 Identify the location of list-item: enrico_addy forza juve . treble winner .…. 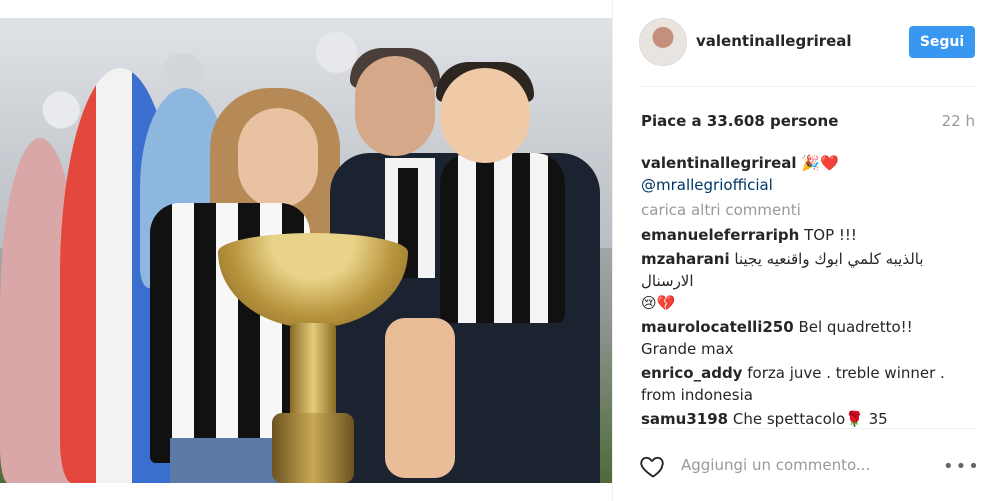
(808, 384).